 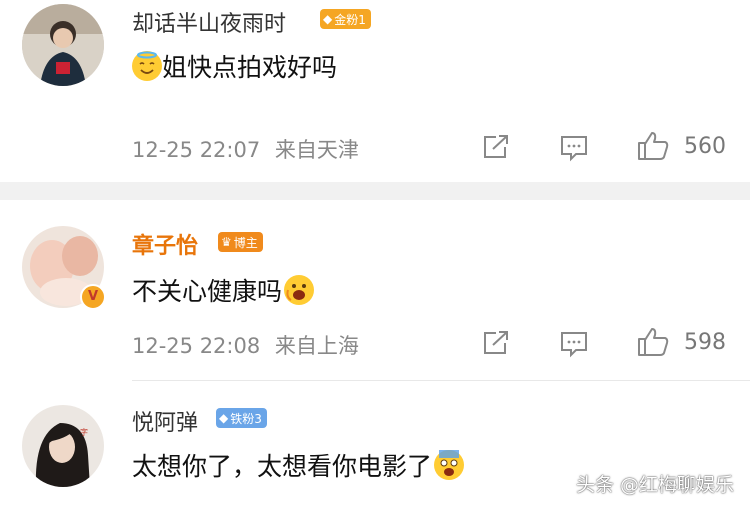 I want to click on username: 章子怡, so click(x=165, y=244).